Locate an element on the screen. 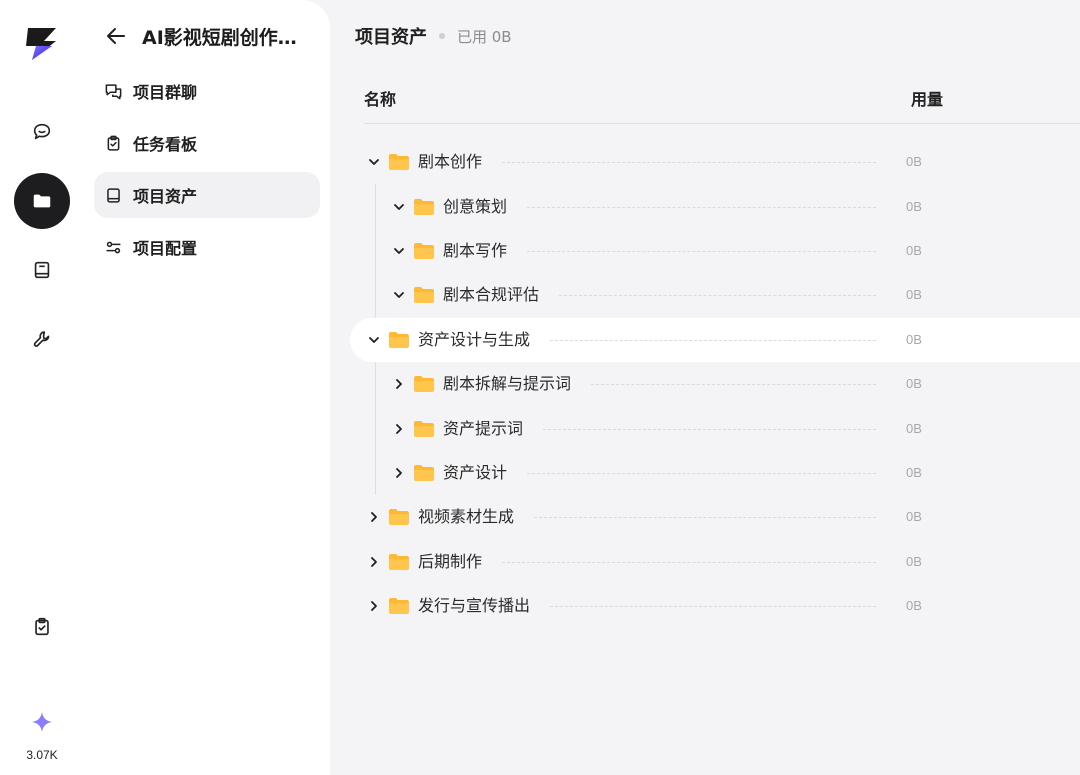  tree-row-content: 剧本创作 0B is located at coordinates (705, 162).